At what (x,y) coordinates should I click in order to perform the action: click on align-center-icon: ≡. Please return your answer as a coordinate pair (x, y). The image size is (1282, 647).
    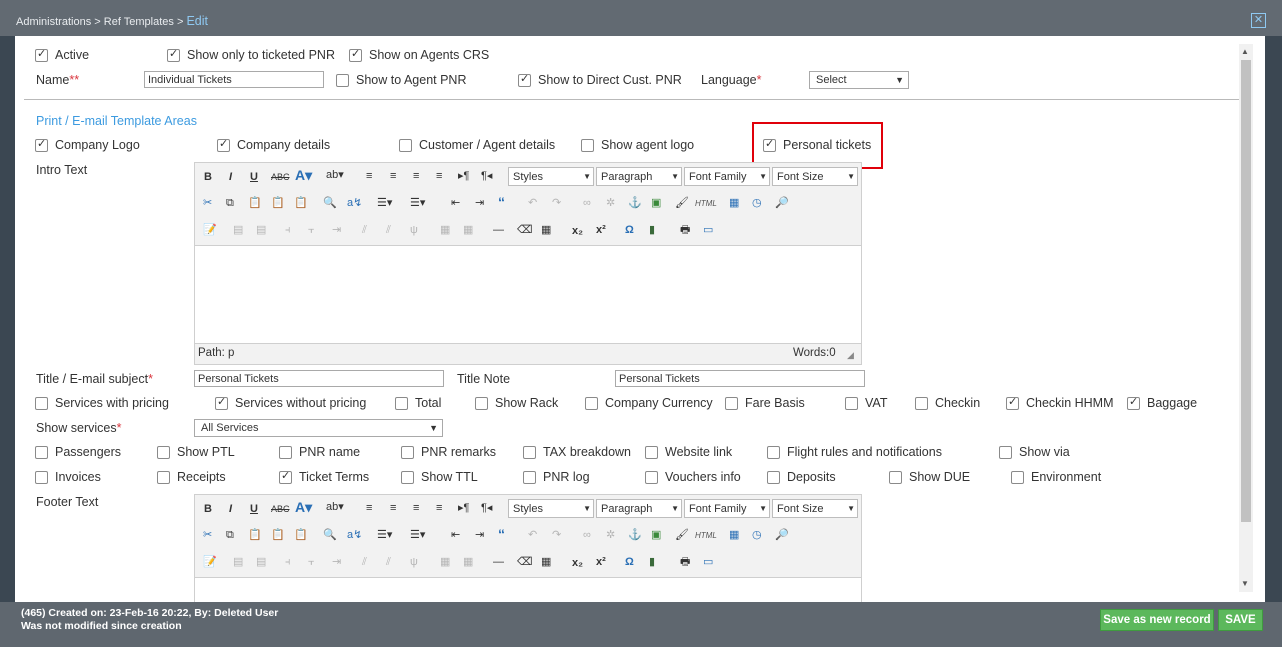
    Looking at the image, I should click on (393, 176).